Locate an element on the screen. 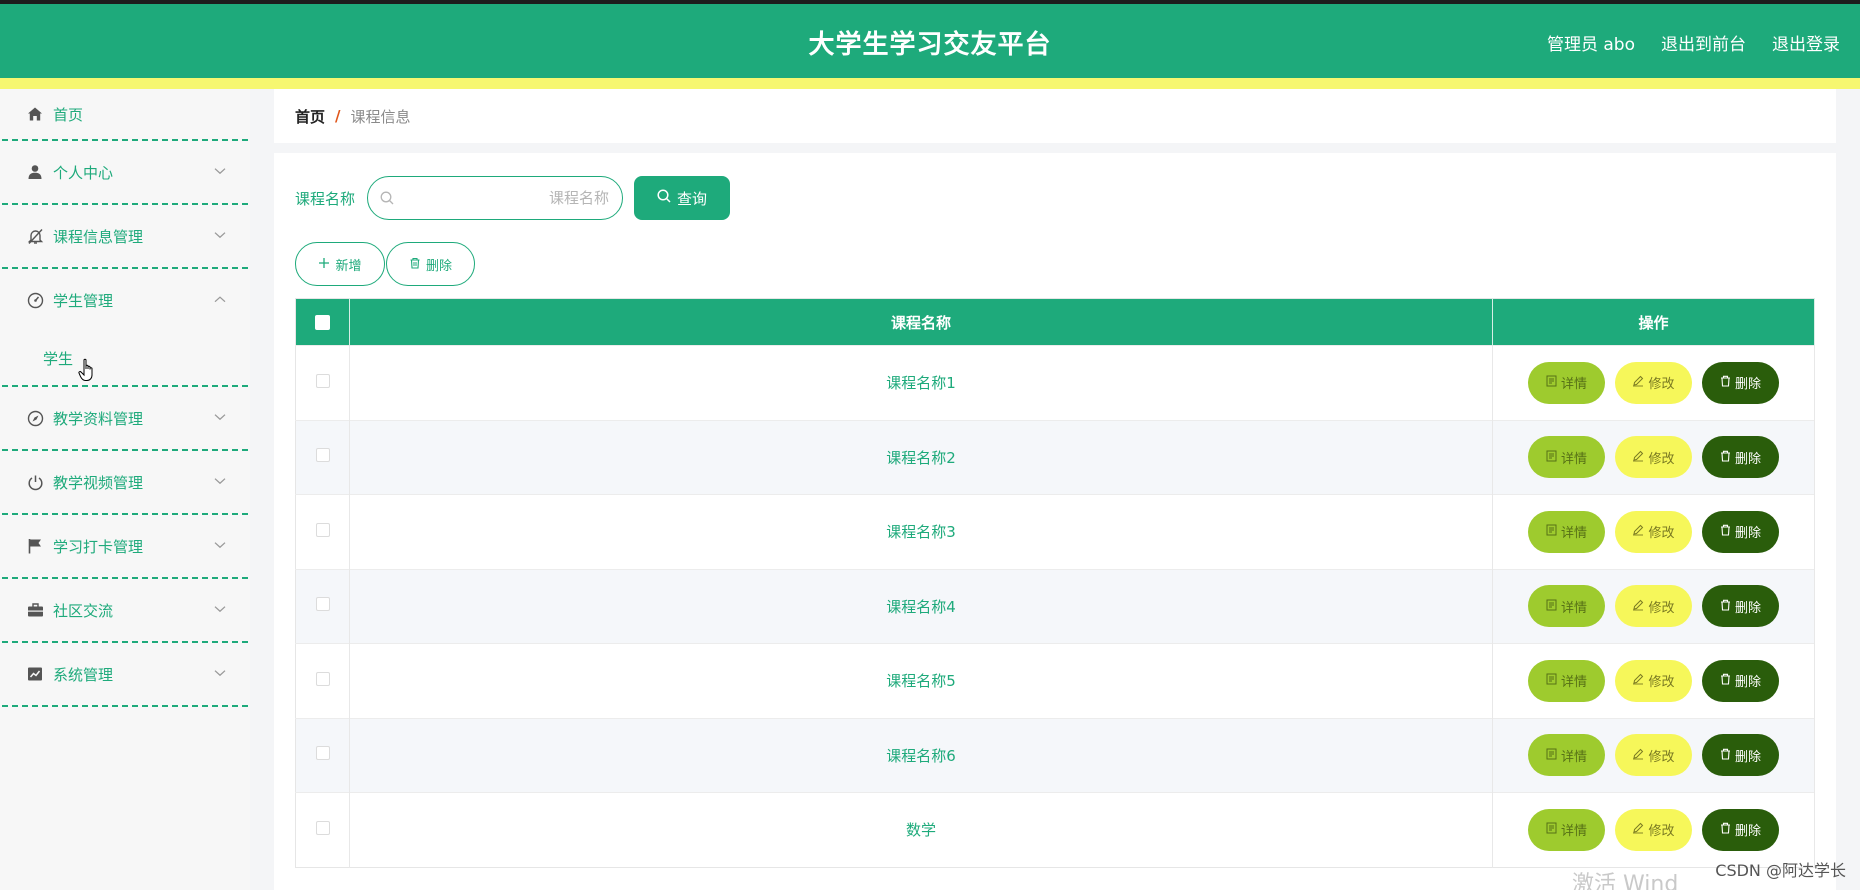  breadcrumb-home: 首页 is located at coordinates (310, 116).